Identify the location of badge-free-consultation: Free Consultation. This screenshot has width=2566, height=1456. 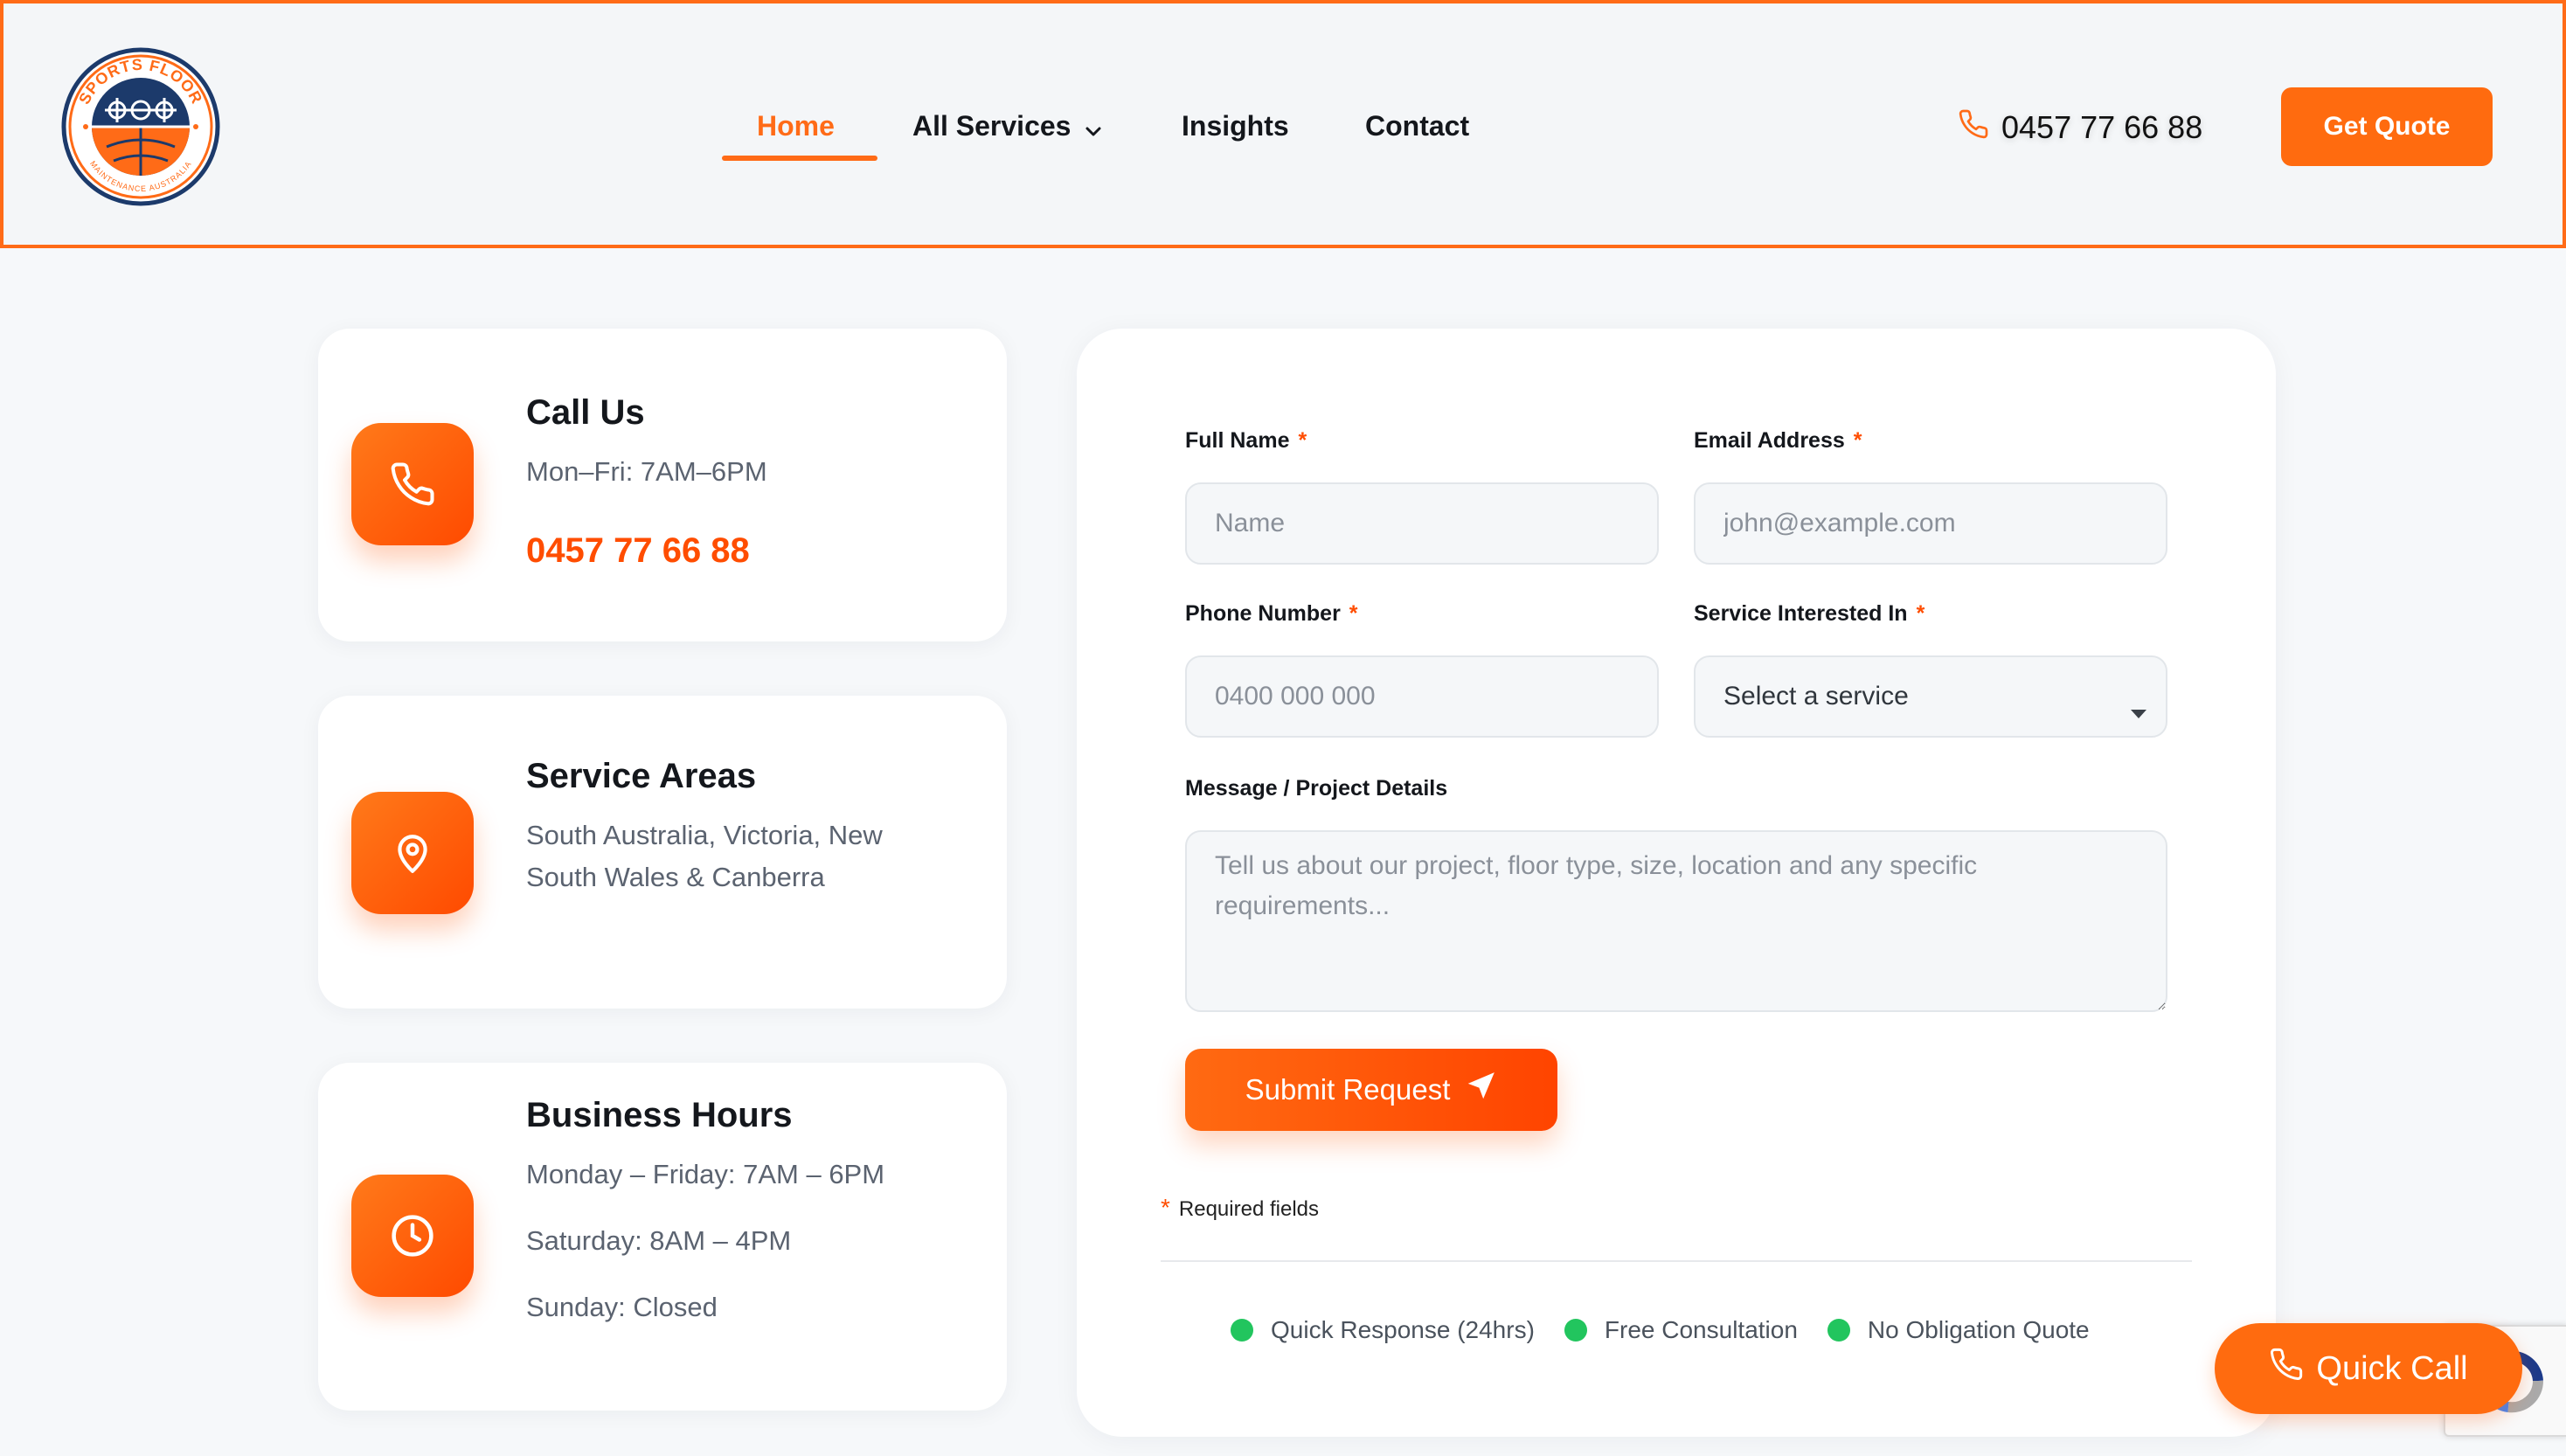
(1681, 1330).